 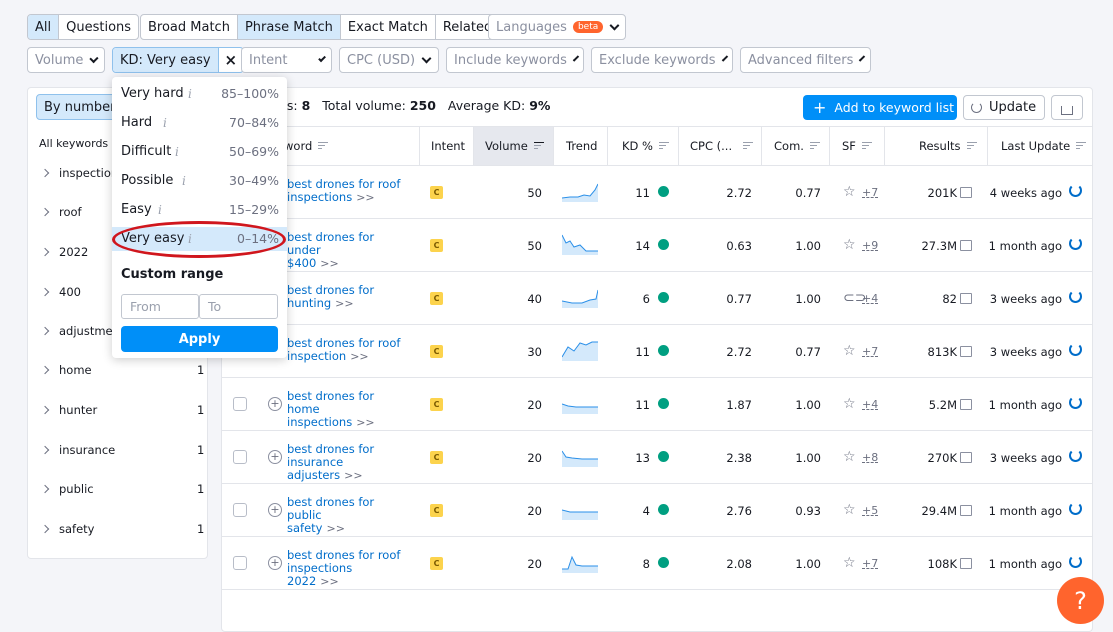 What do you see at coordinates (231, 60) in the screenshot?
I see `kd-filter-clear-icon: ×` at bounding box center [231, 60].